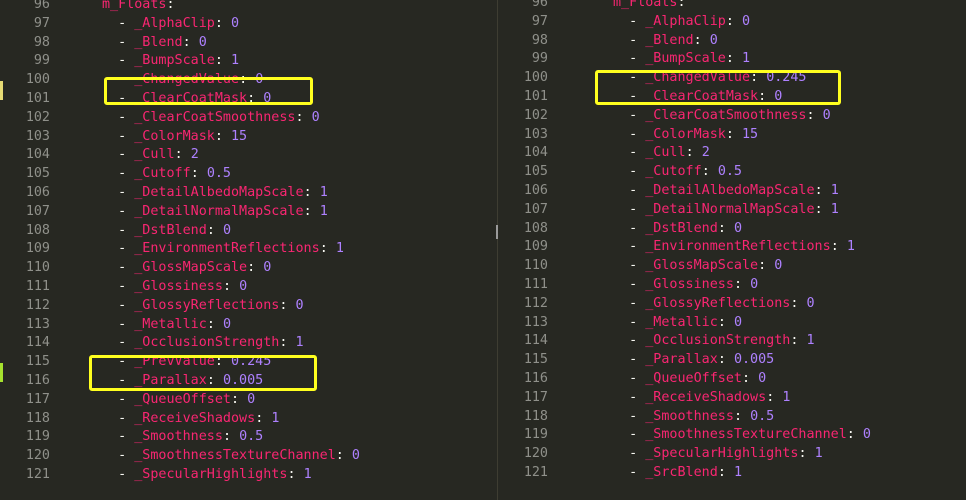 This screenshot has height=500, width=966. What do you see at coordinates (207, 343) in the screenshot?
I see `yaml-key: _OcclusionStrength` at bounding box center [207, 343].